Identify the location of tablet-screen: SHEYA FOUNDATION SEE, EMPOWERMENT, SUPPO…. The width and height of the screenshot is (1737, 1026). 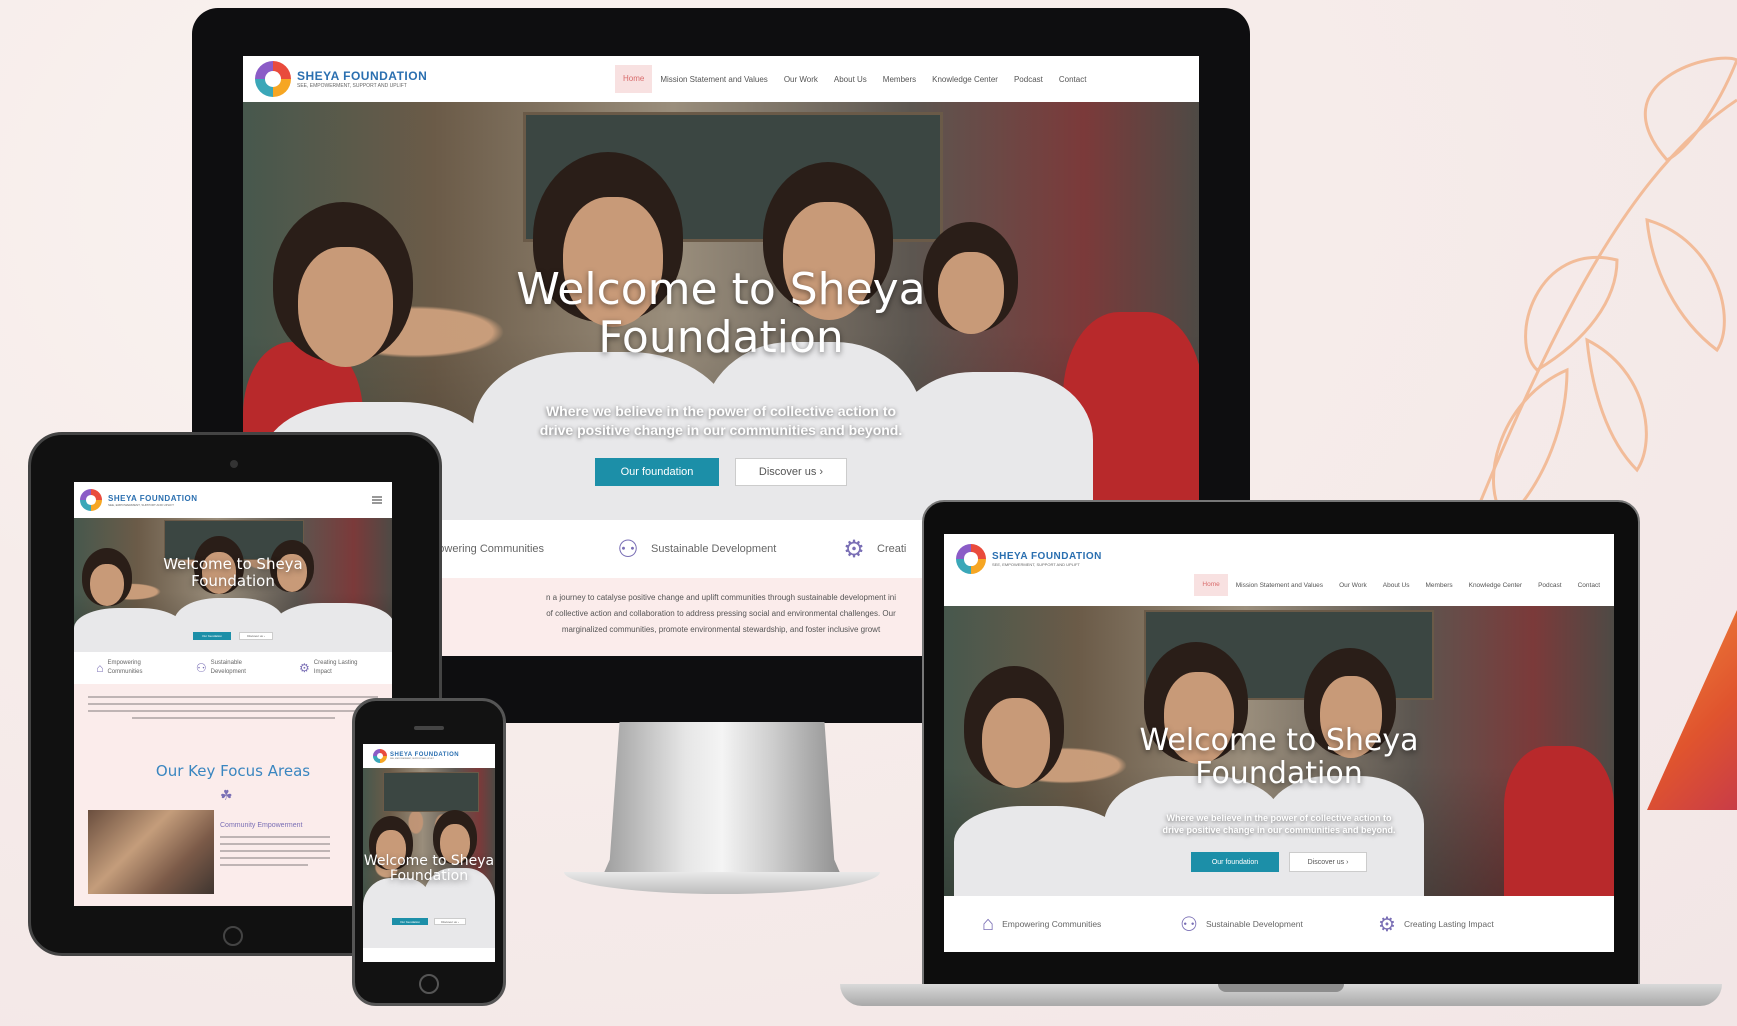
(233, 694).